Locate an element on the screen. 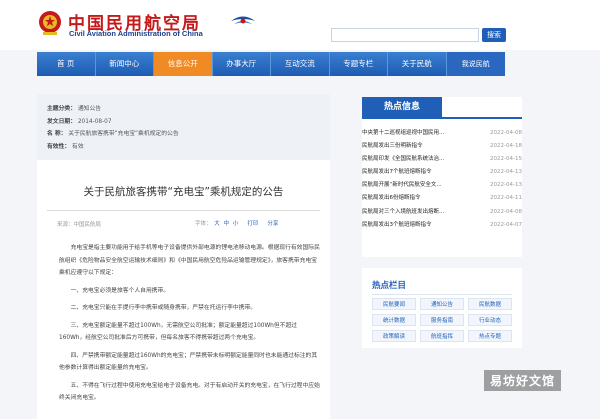 The image size is (600, 419). article-paragraph: 一、充电宝必须是旅客个人自用携带。 is located at coordinates (120, 290).